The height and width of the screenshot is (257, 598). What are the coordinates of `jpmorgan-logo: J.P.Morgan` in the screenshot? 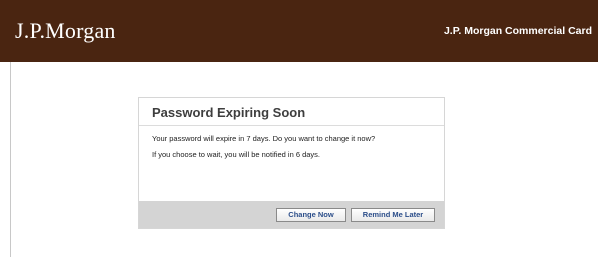 It's located at (65, 30).